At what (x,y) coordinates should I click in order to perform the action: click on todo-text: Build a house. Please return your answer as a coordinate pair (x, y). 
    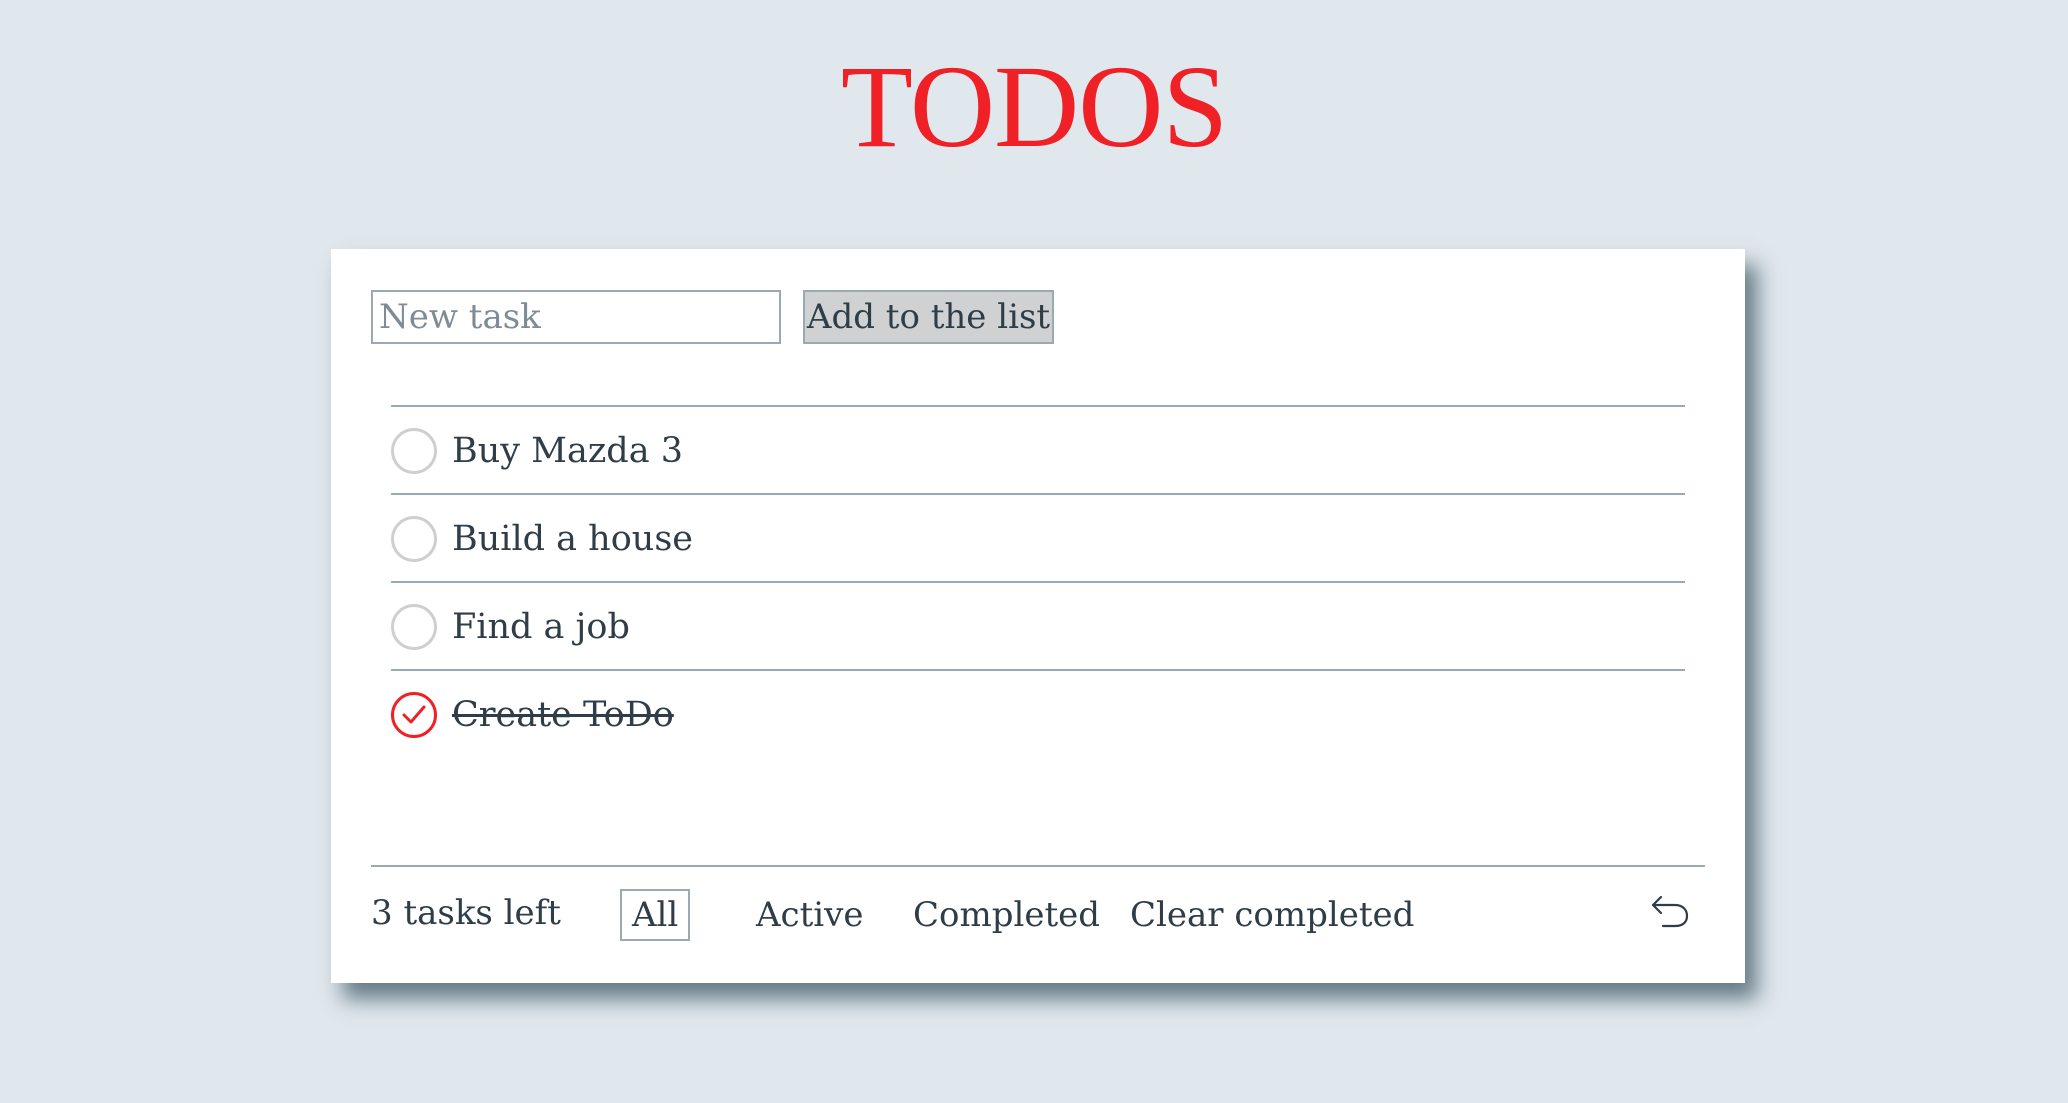
    Looking at the image, I should click on (572, 539).